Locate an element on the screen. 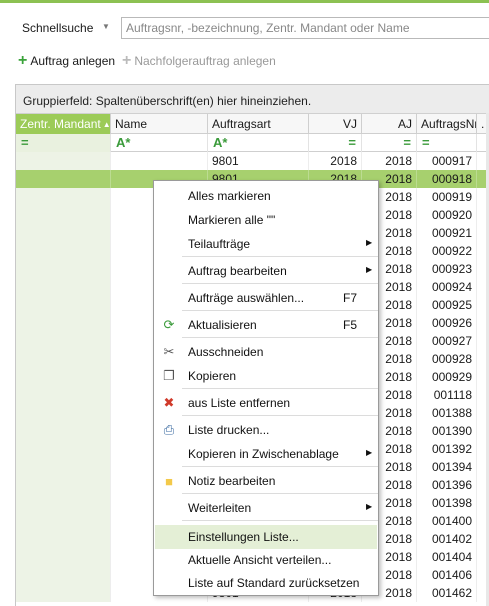  cell-auftragsnr: 000928 is located at coordinates (447, 359).